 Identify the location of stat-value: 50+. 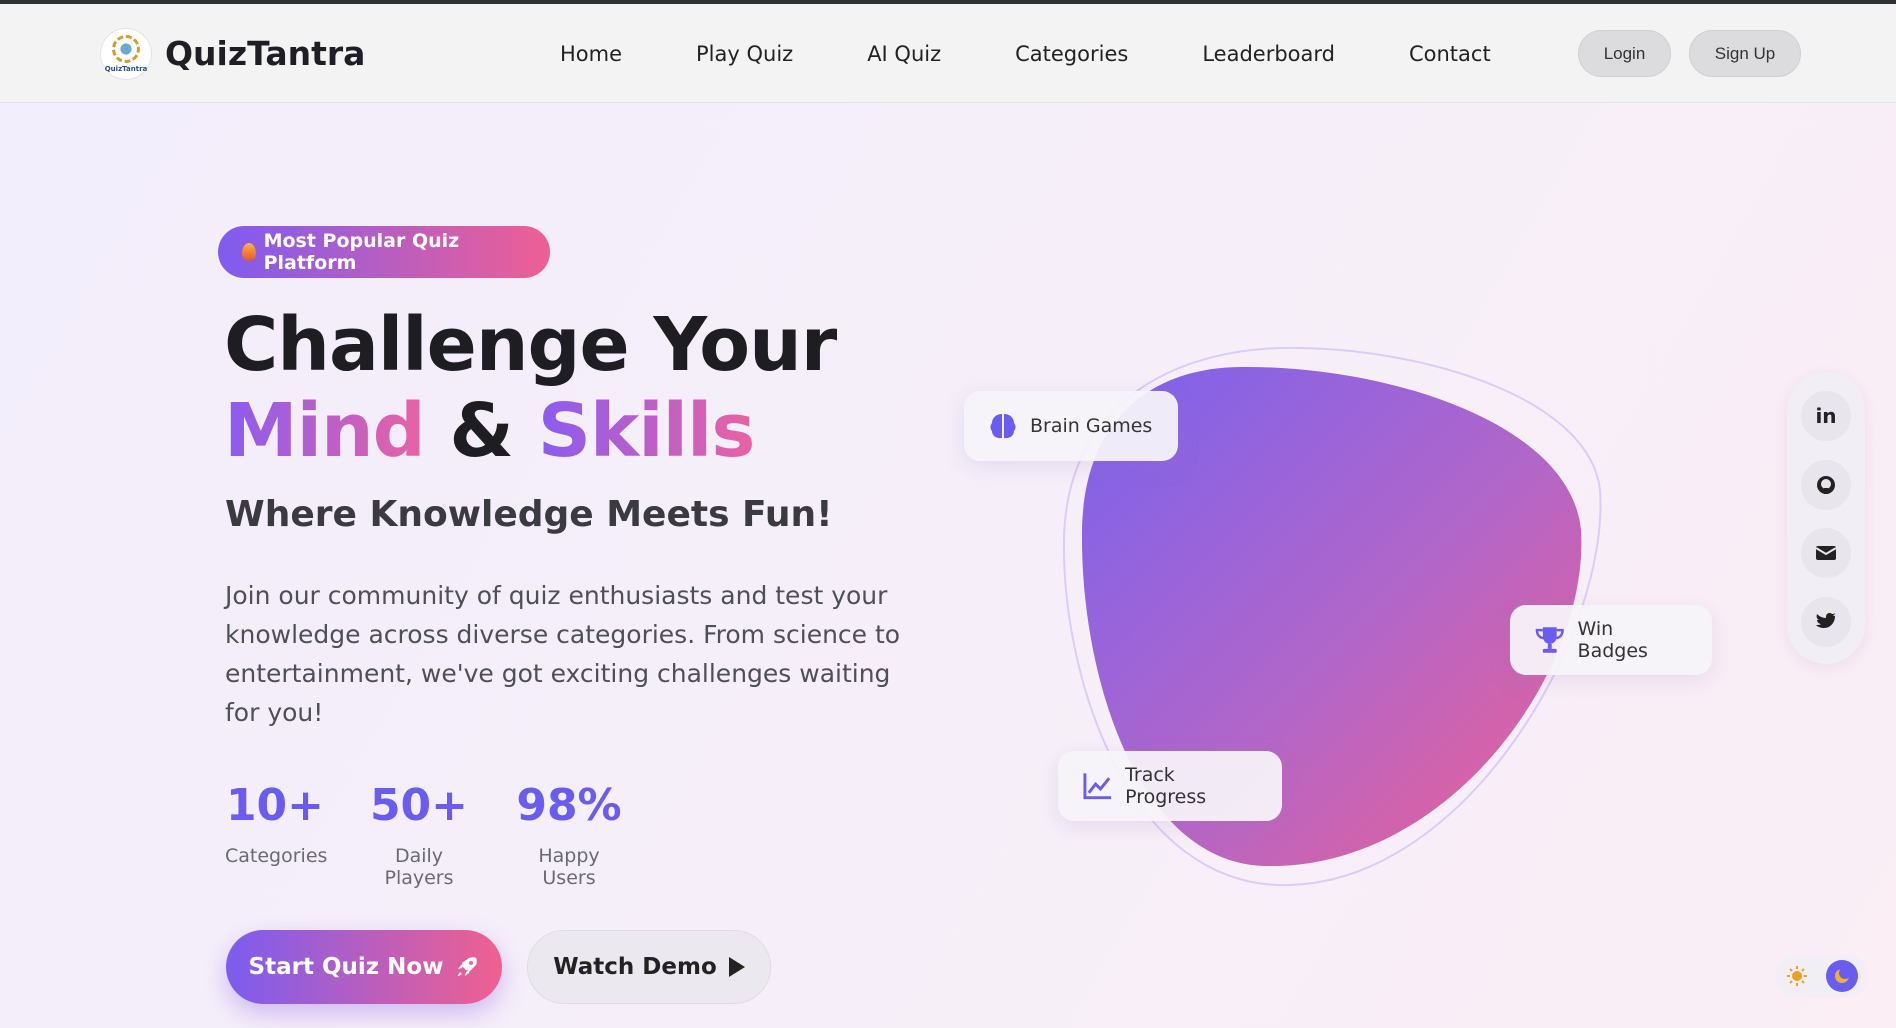
(419, 805).